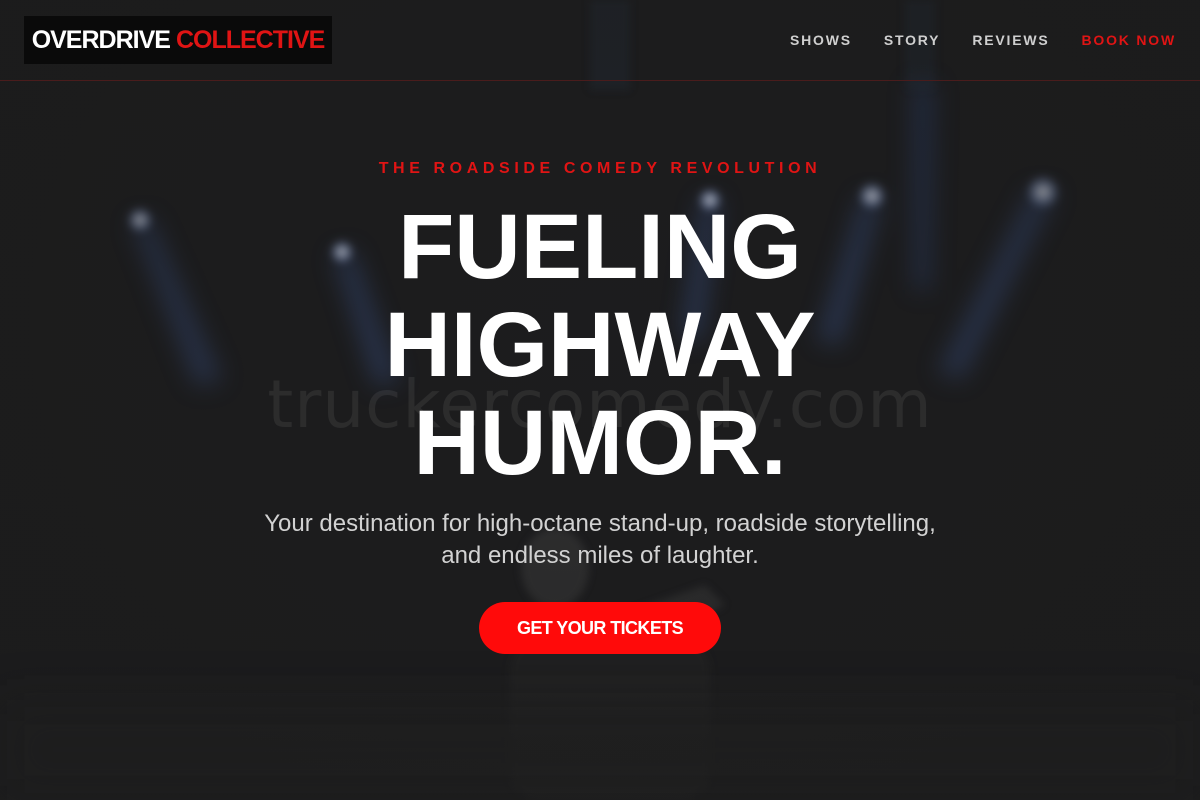 This screenshot has height=800, width=1200. I want to click on nav-link-reviews: REVIEWS, so click(1010, 40).